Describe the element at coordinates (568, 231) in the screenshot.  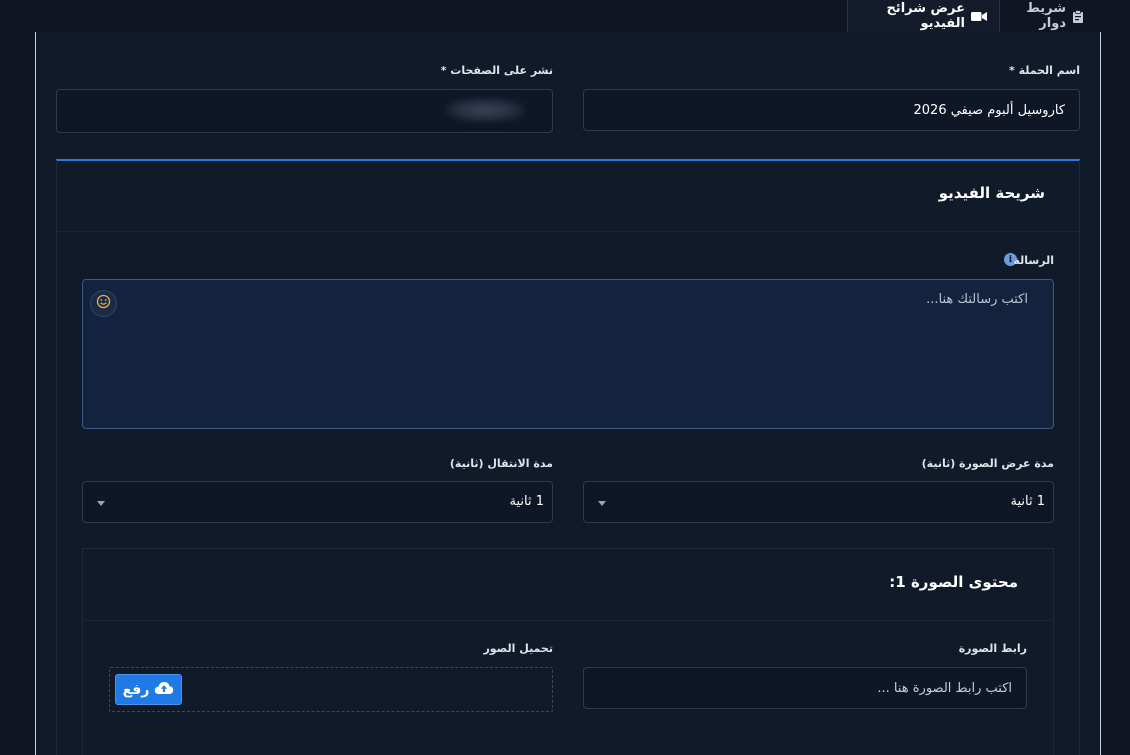
I see `card-header-divider` at that location.